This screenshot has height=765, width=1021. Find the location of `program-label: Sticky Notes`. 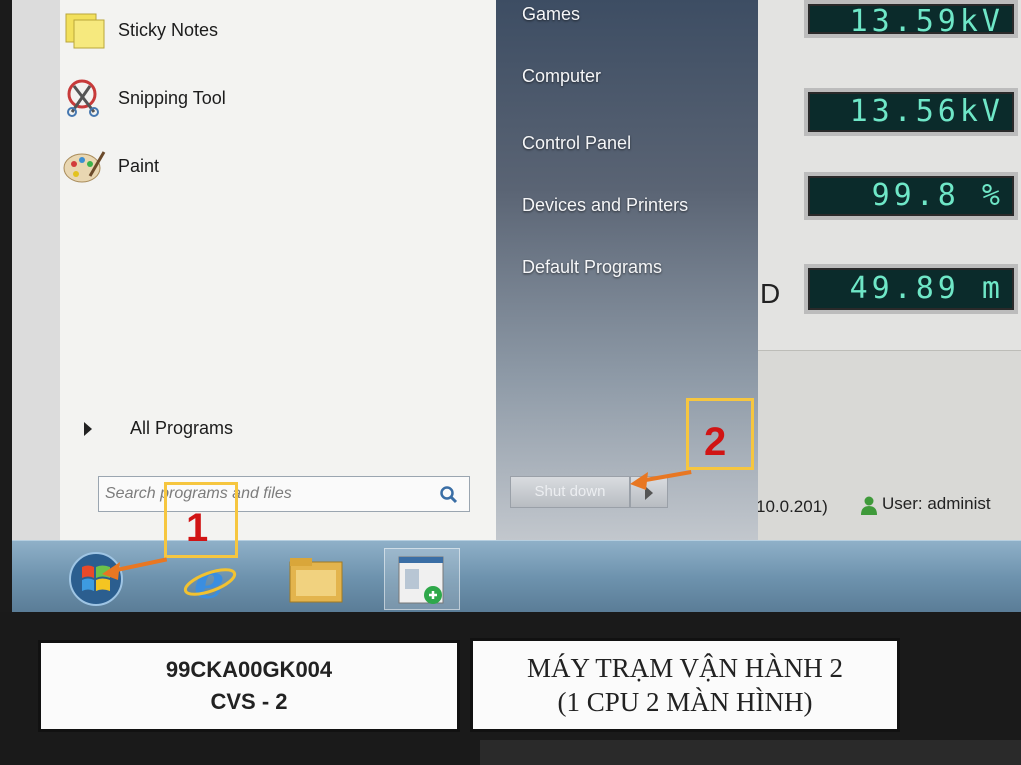

program-label: Sticky Notes is located at coordinates (168, 29).